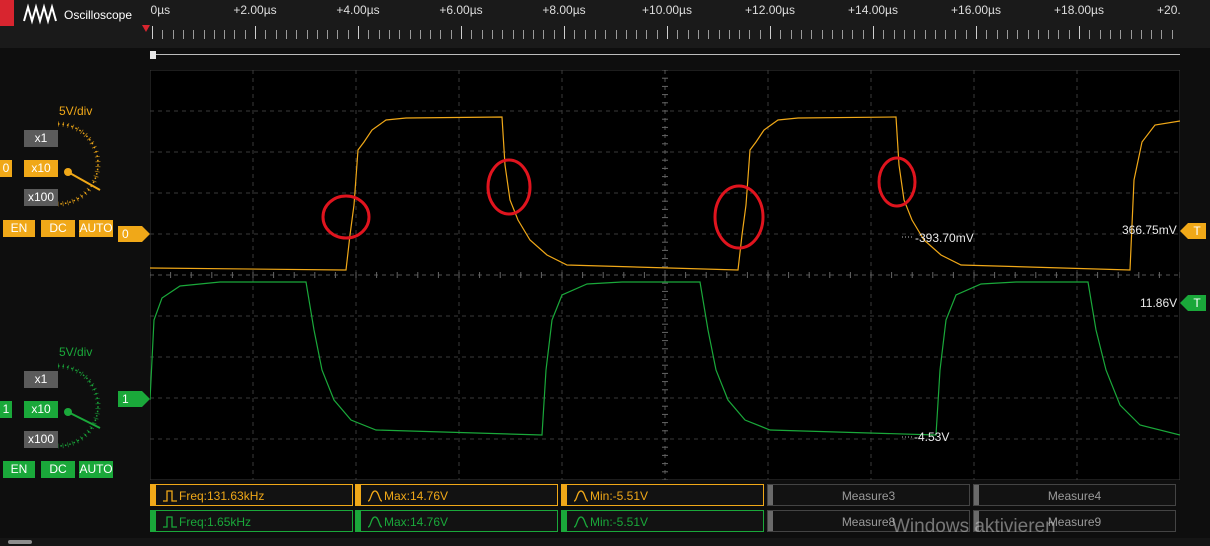 This screenshot has height=546, width=1210. What do you see at coordinates (160, 10) in the screenshot?
I see `time-label: 0.00µs` at bounding box center [160, 10].